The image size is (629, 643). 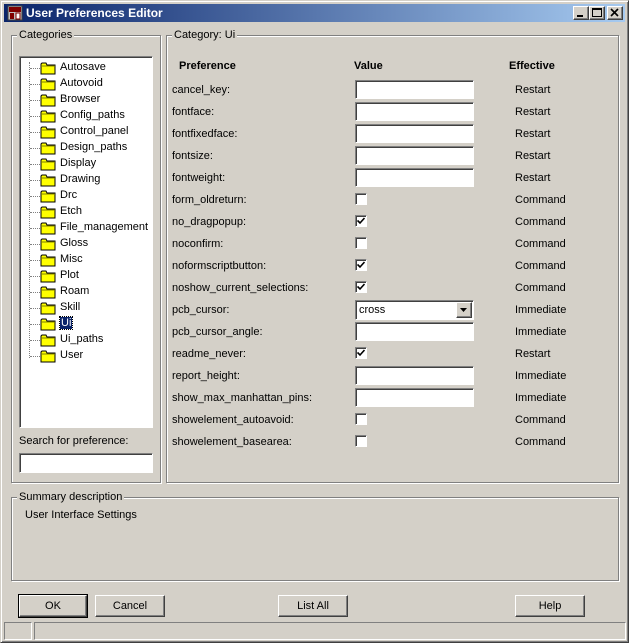 What do you see at coordinates (330, 631) in the screenshot?
I see `status-pane-main` at bounding box center [330, 631].